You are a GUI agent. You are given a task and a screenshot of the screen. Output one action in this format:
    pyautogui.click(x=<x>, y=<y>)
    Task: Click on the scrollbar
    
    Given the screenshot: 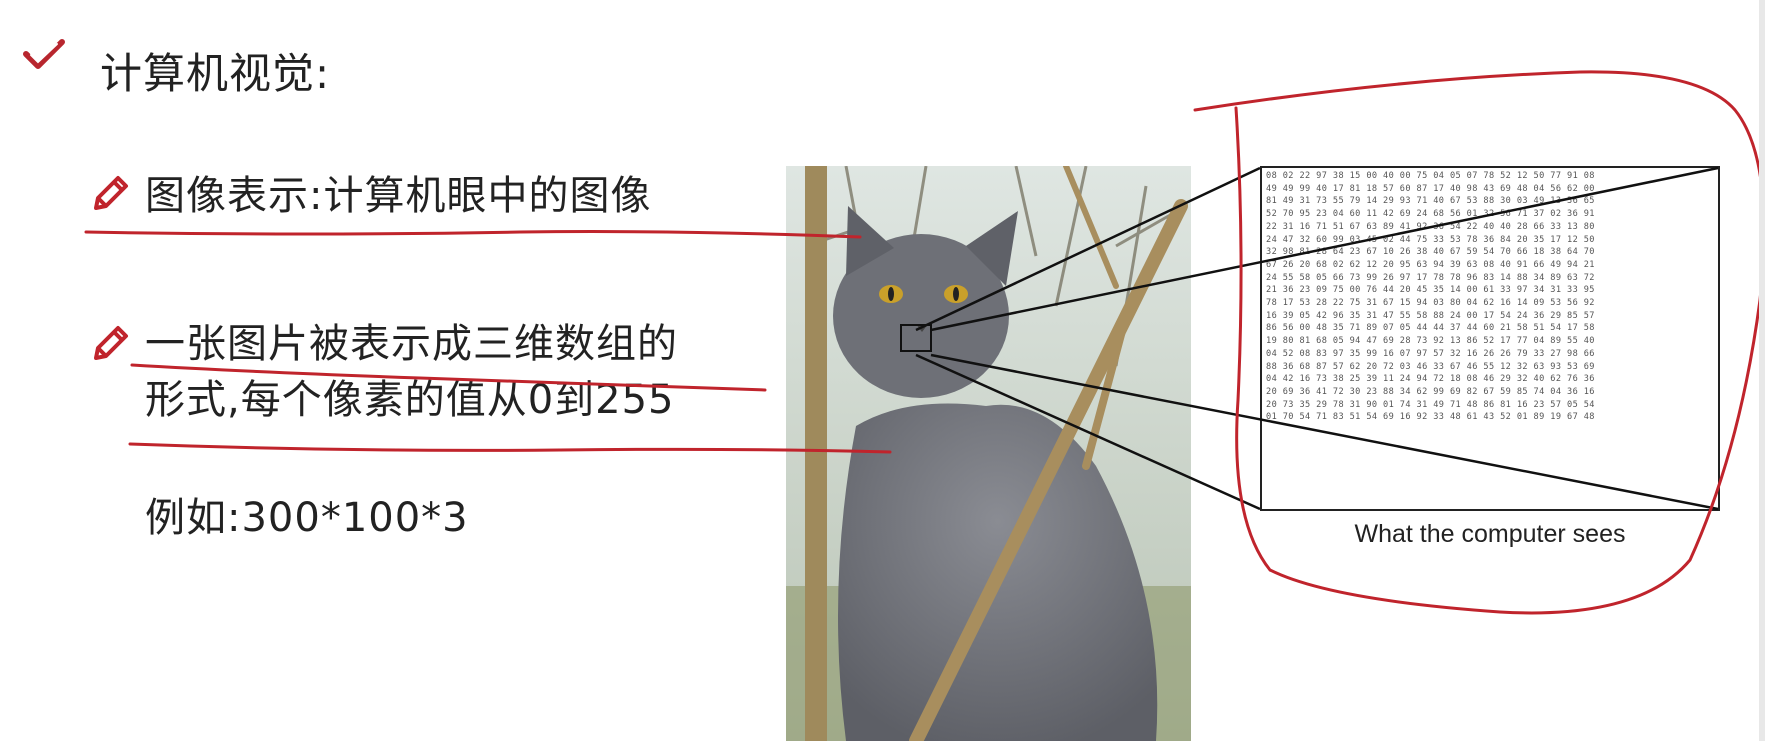 What is the action you would take?
    pyautogui.click(x=1762, y=370)
    